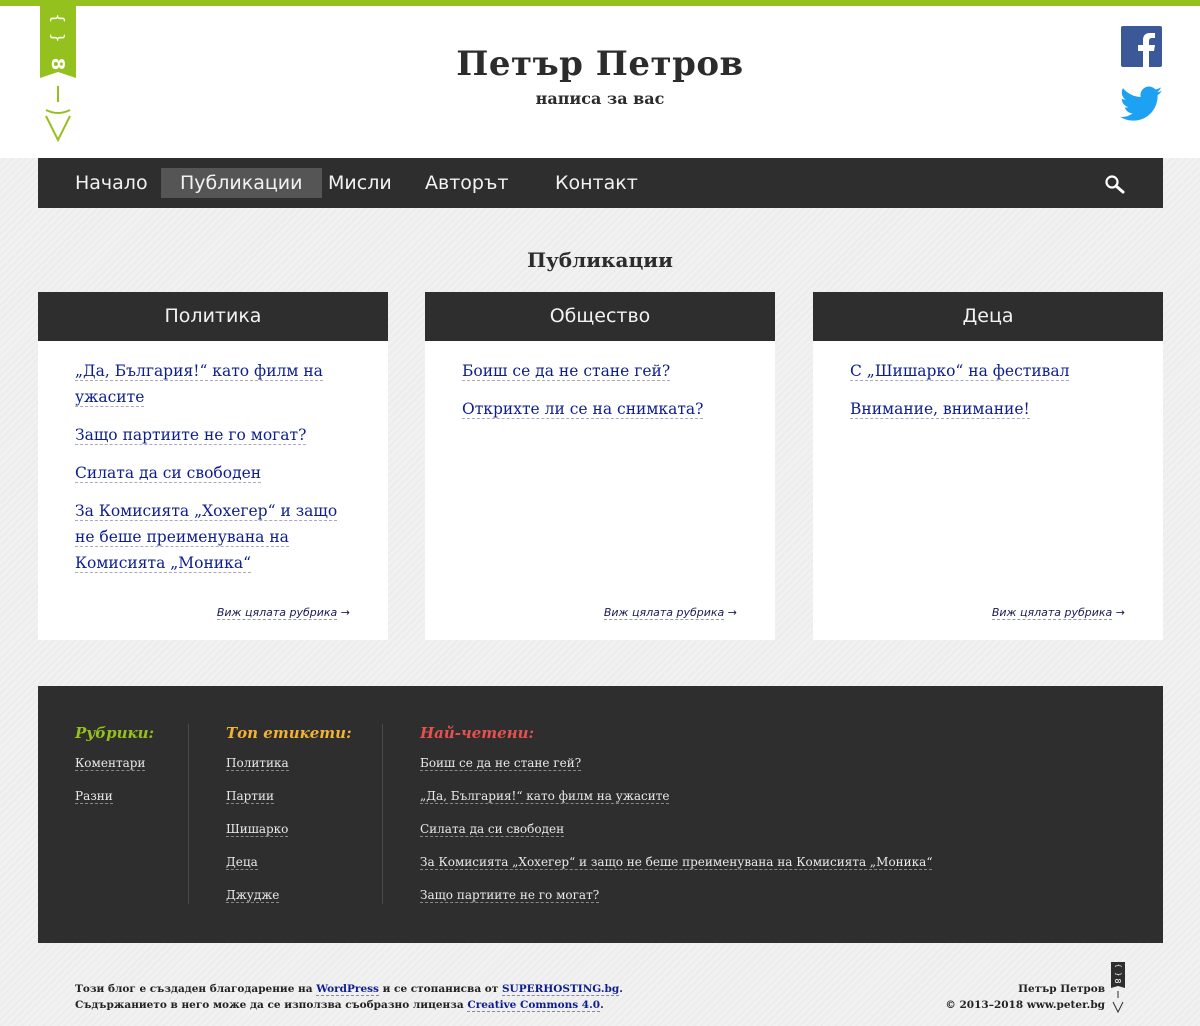  I want to click on rubric-link: Разни, so click(94, 796).